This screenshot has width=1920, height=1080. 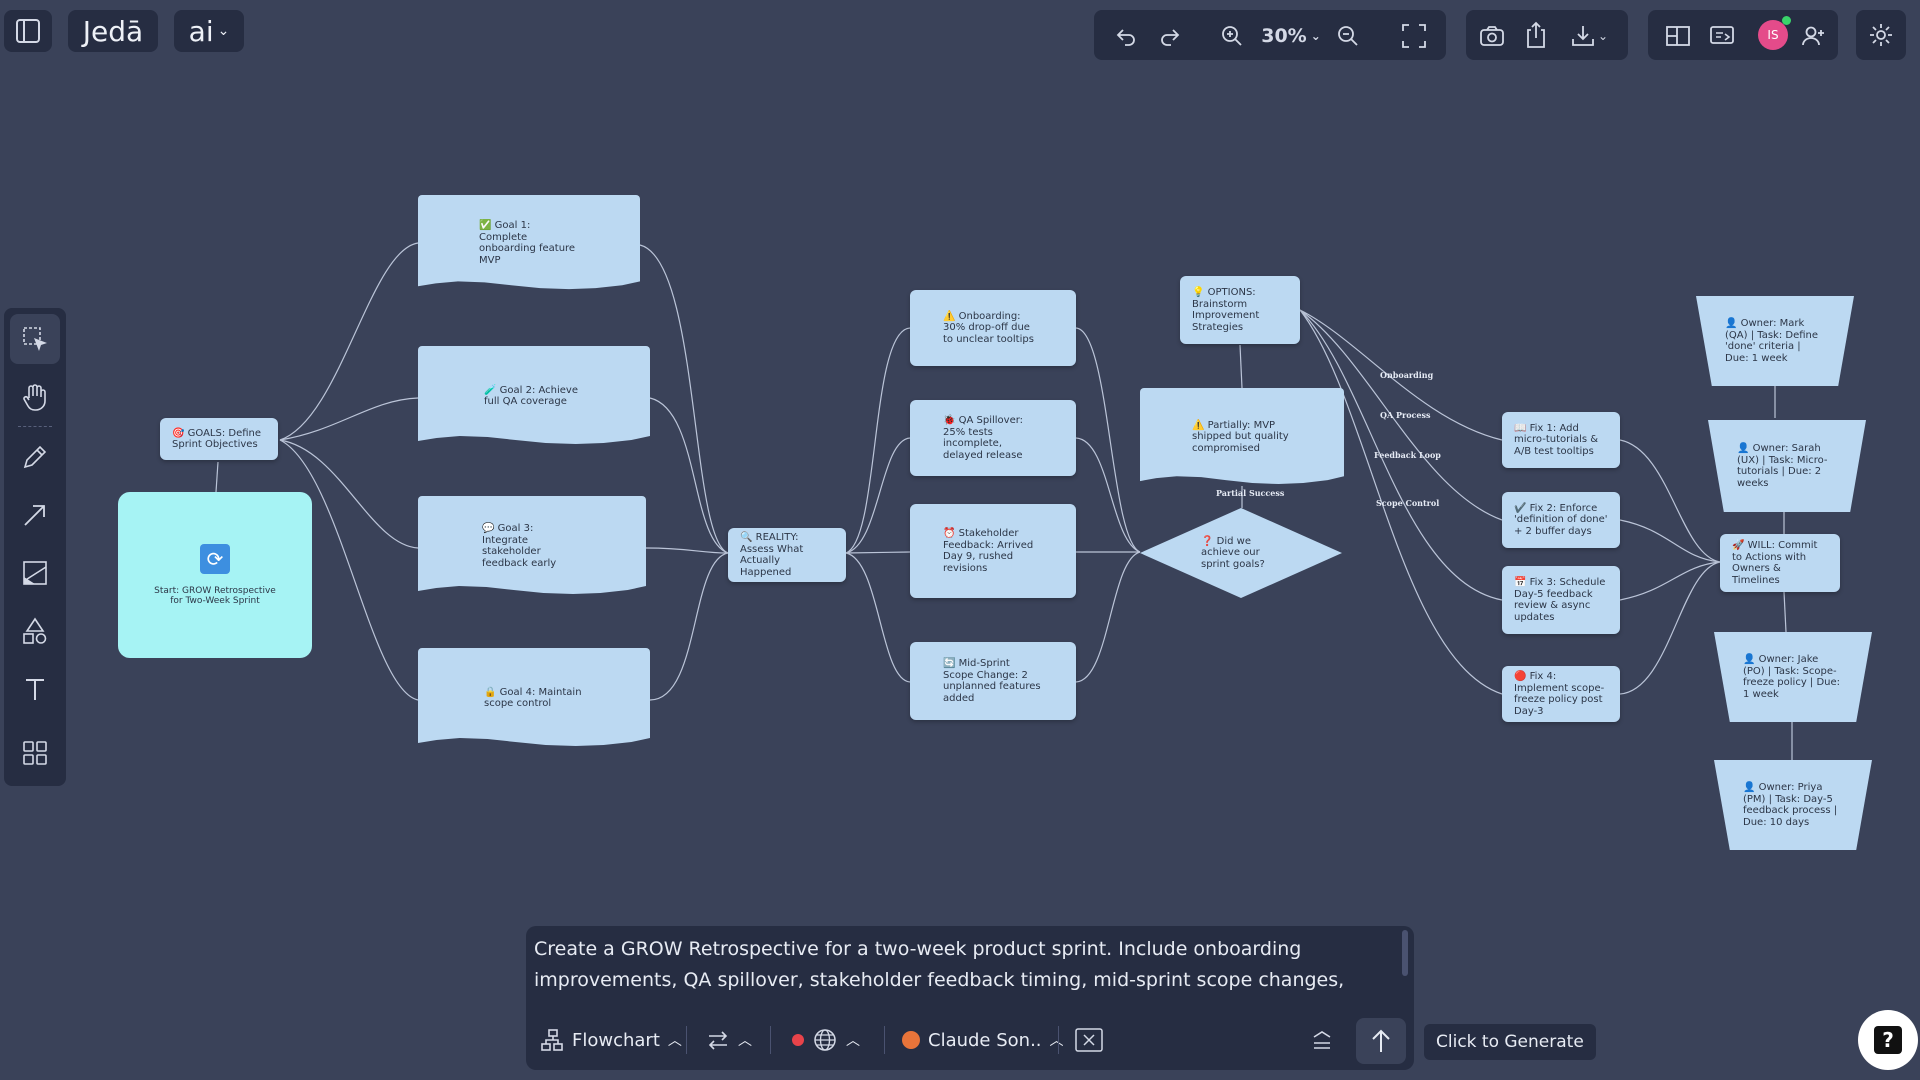 I want to click on image-icon, so click(x=35, y=573).